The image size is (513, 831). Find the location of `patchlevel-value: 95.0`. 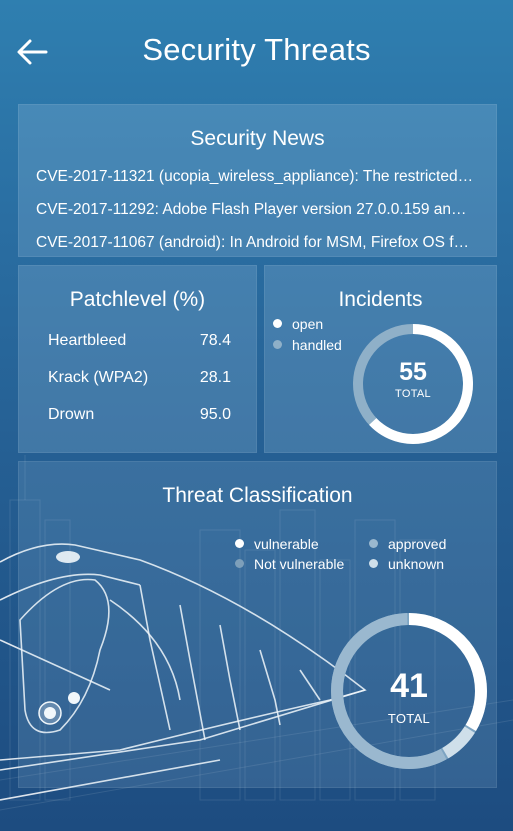

patchlevel-value: 95.0 is located at coordinates (215, 414).